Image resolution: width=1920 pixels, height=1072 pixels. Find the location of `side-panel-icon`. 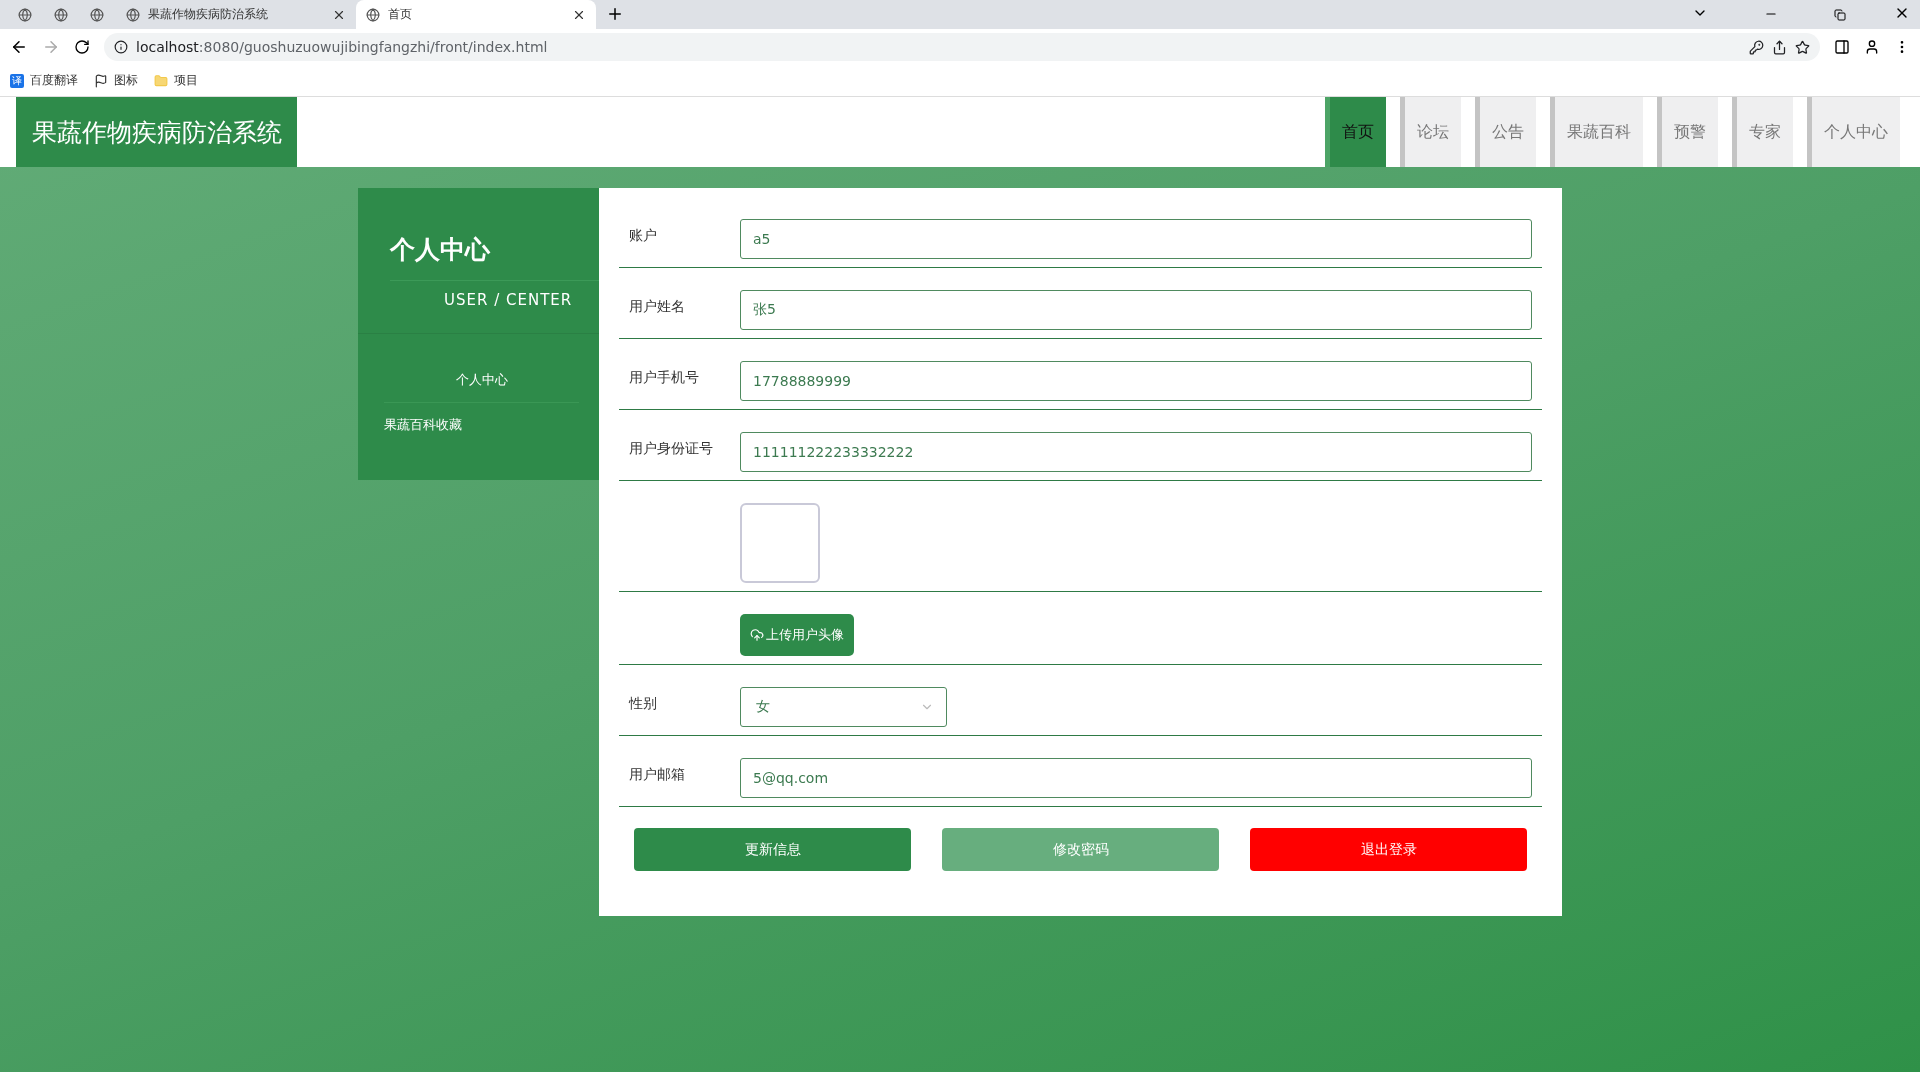

side-panel-icon is located at coordinates (1842, 47).